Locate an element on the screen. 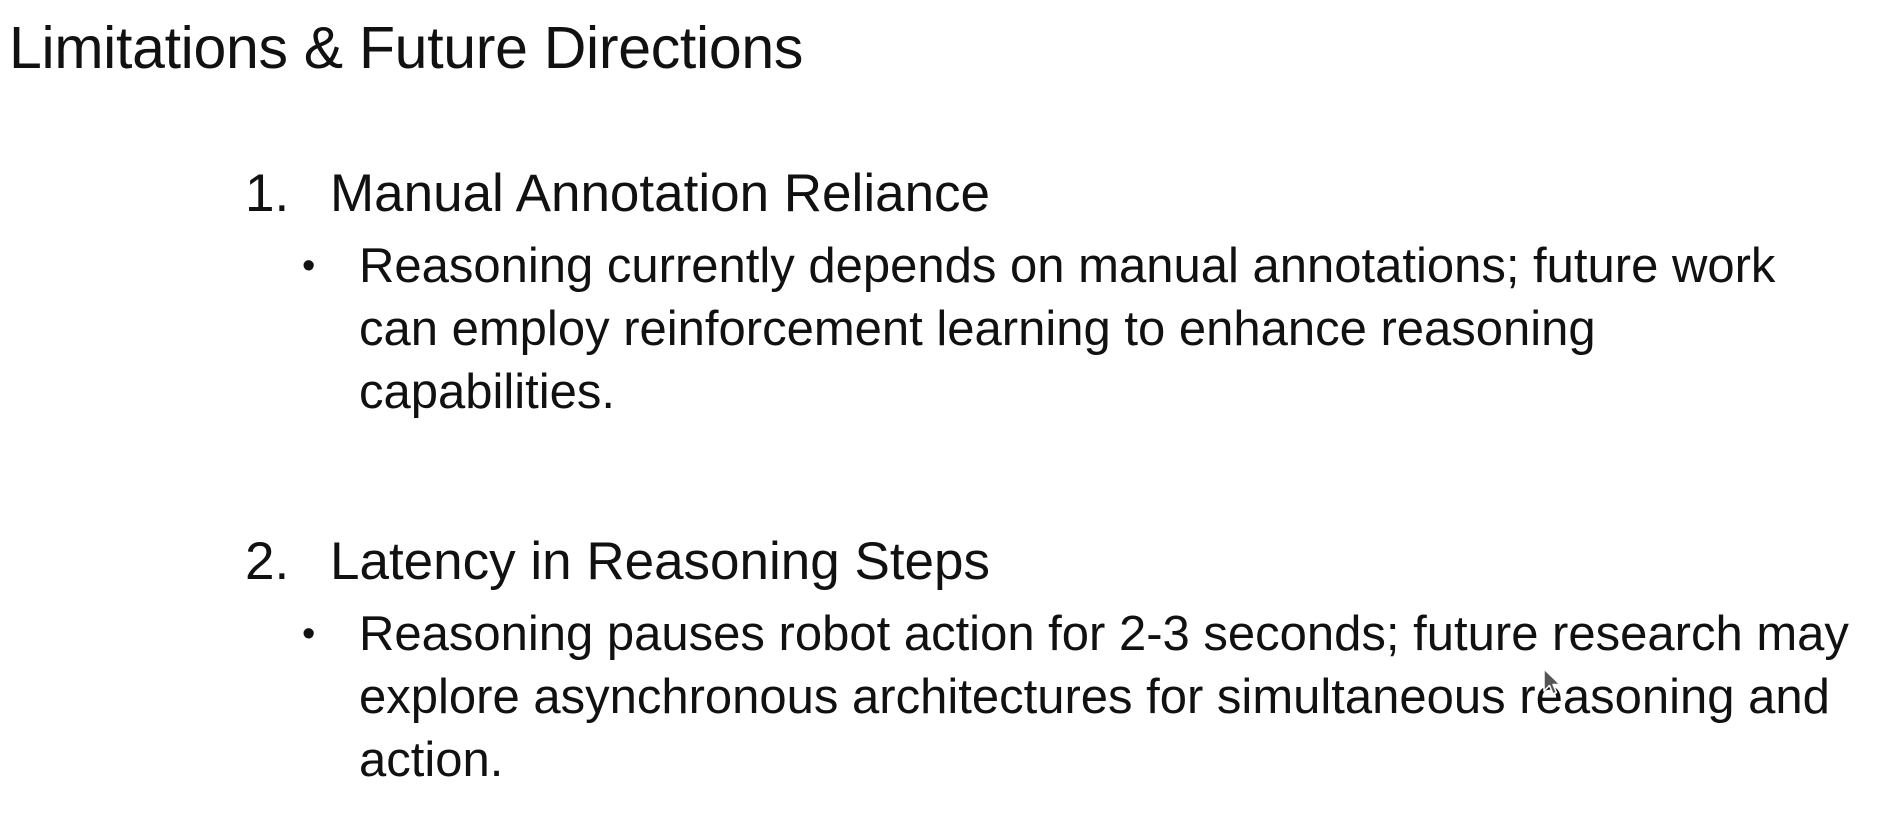  section-heading: 1. Manual Annotation Reliance is located at coordinates (1055, 194).